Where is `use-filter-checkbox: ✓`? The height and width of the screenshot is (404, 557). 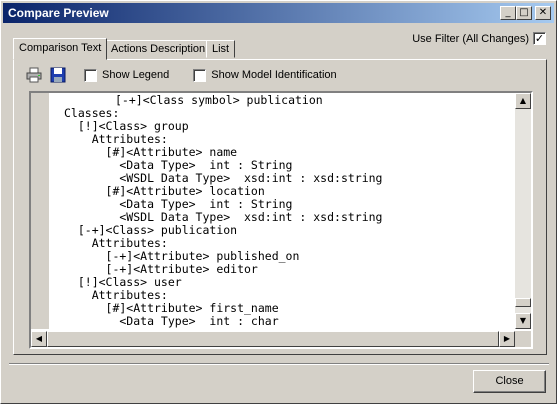 use-filter-checkbox: ✓ is located at coordinates (539, 38).